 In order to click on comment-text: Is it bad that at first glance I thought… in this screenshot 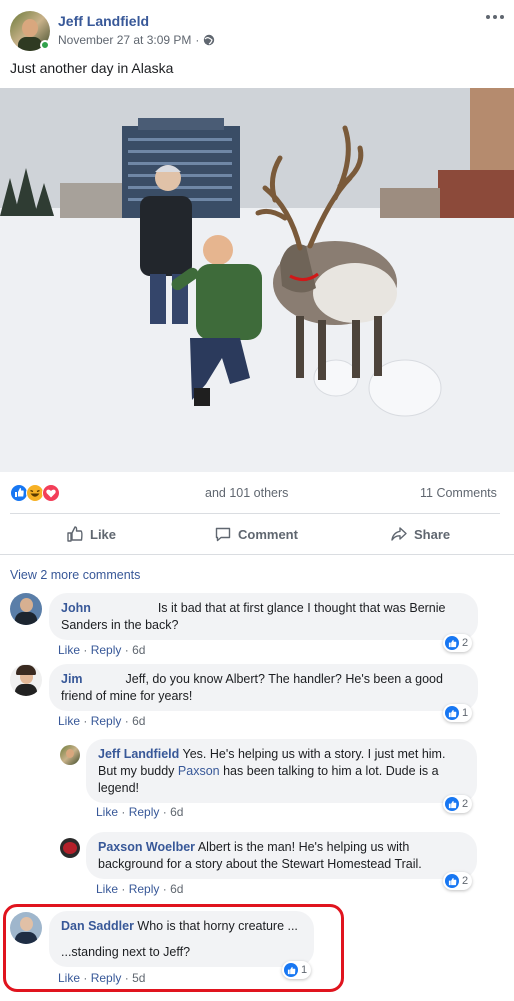, I will do `click(253, 616)`.